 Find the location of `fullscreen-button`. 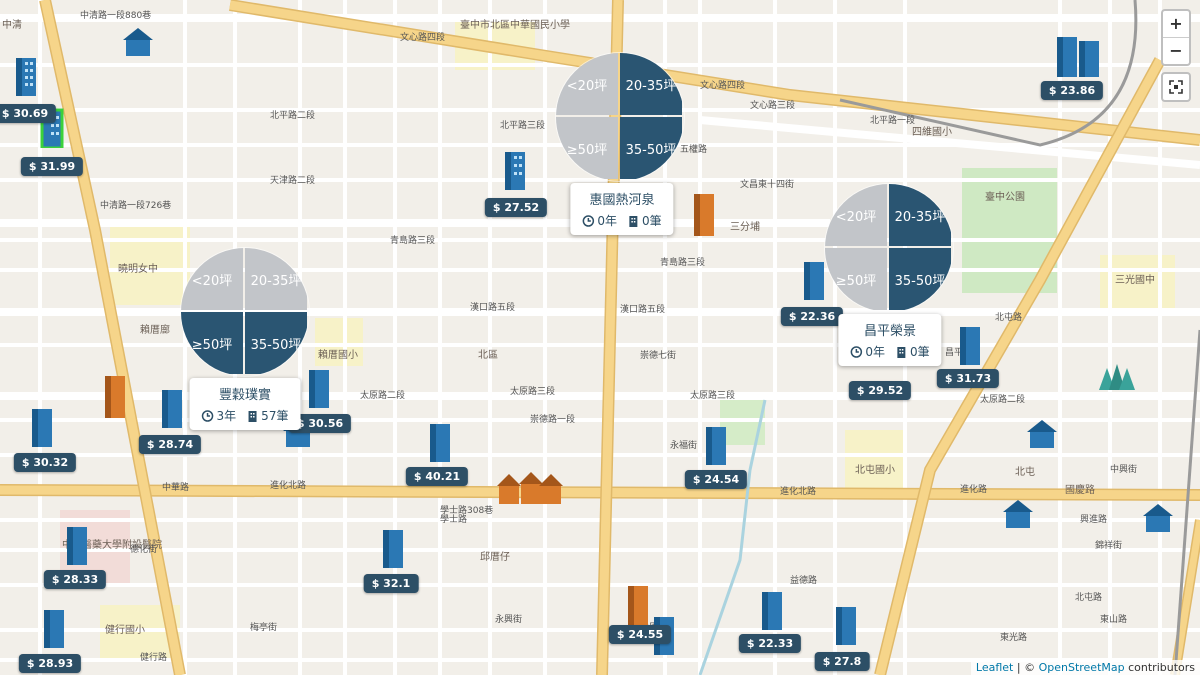

fullscreen-button is located at coordinates (1176, 87).